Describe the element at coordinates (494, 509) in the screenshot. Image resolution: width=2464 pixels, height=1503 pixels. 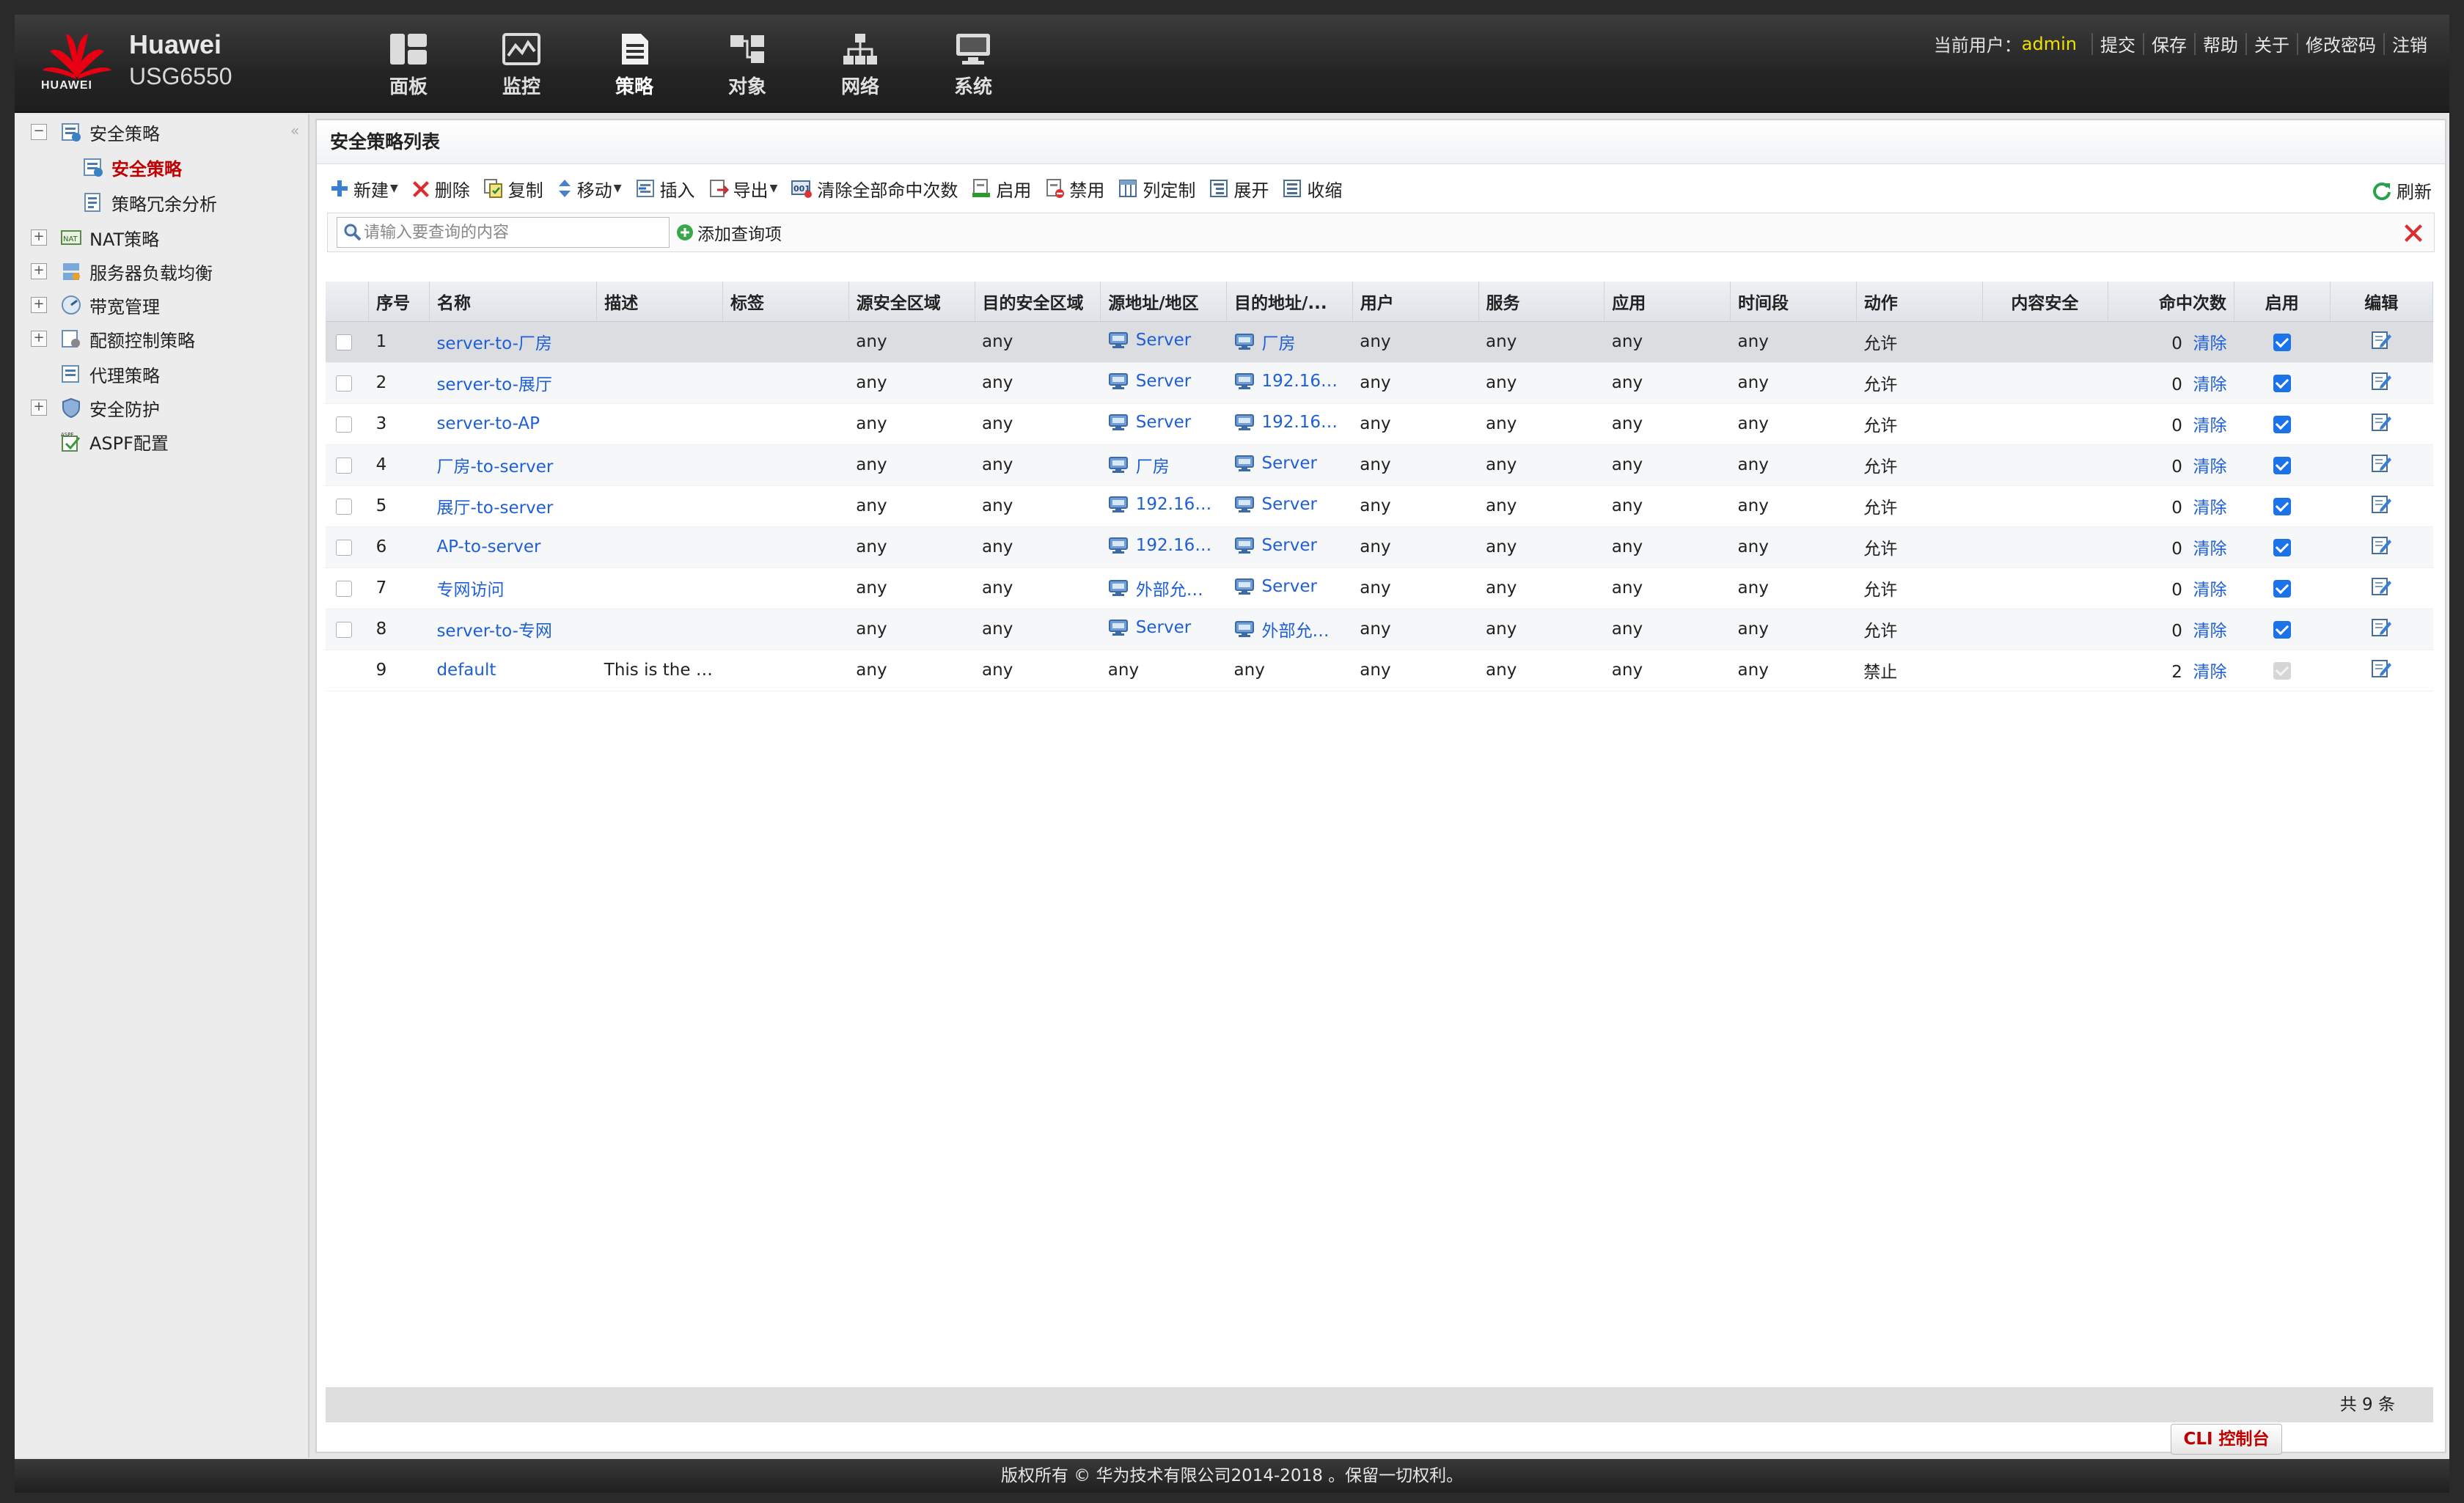
I see `policy-name-link: 展厅-to-server` at that location.